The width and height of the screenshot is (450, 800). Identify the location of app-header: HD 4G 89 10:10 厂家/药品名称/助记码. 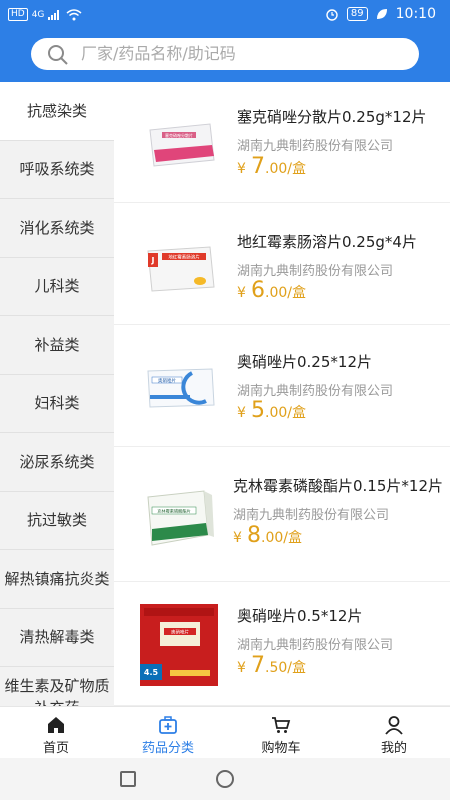
(225, 41).